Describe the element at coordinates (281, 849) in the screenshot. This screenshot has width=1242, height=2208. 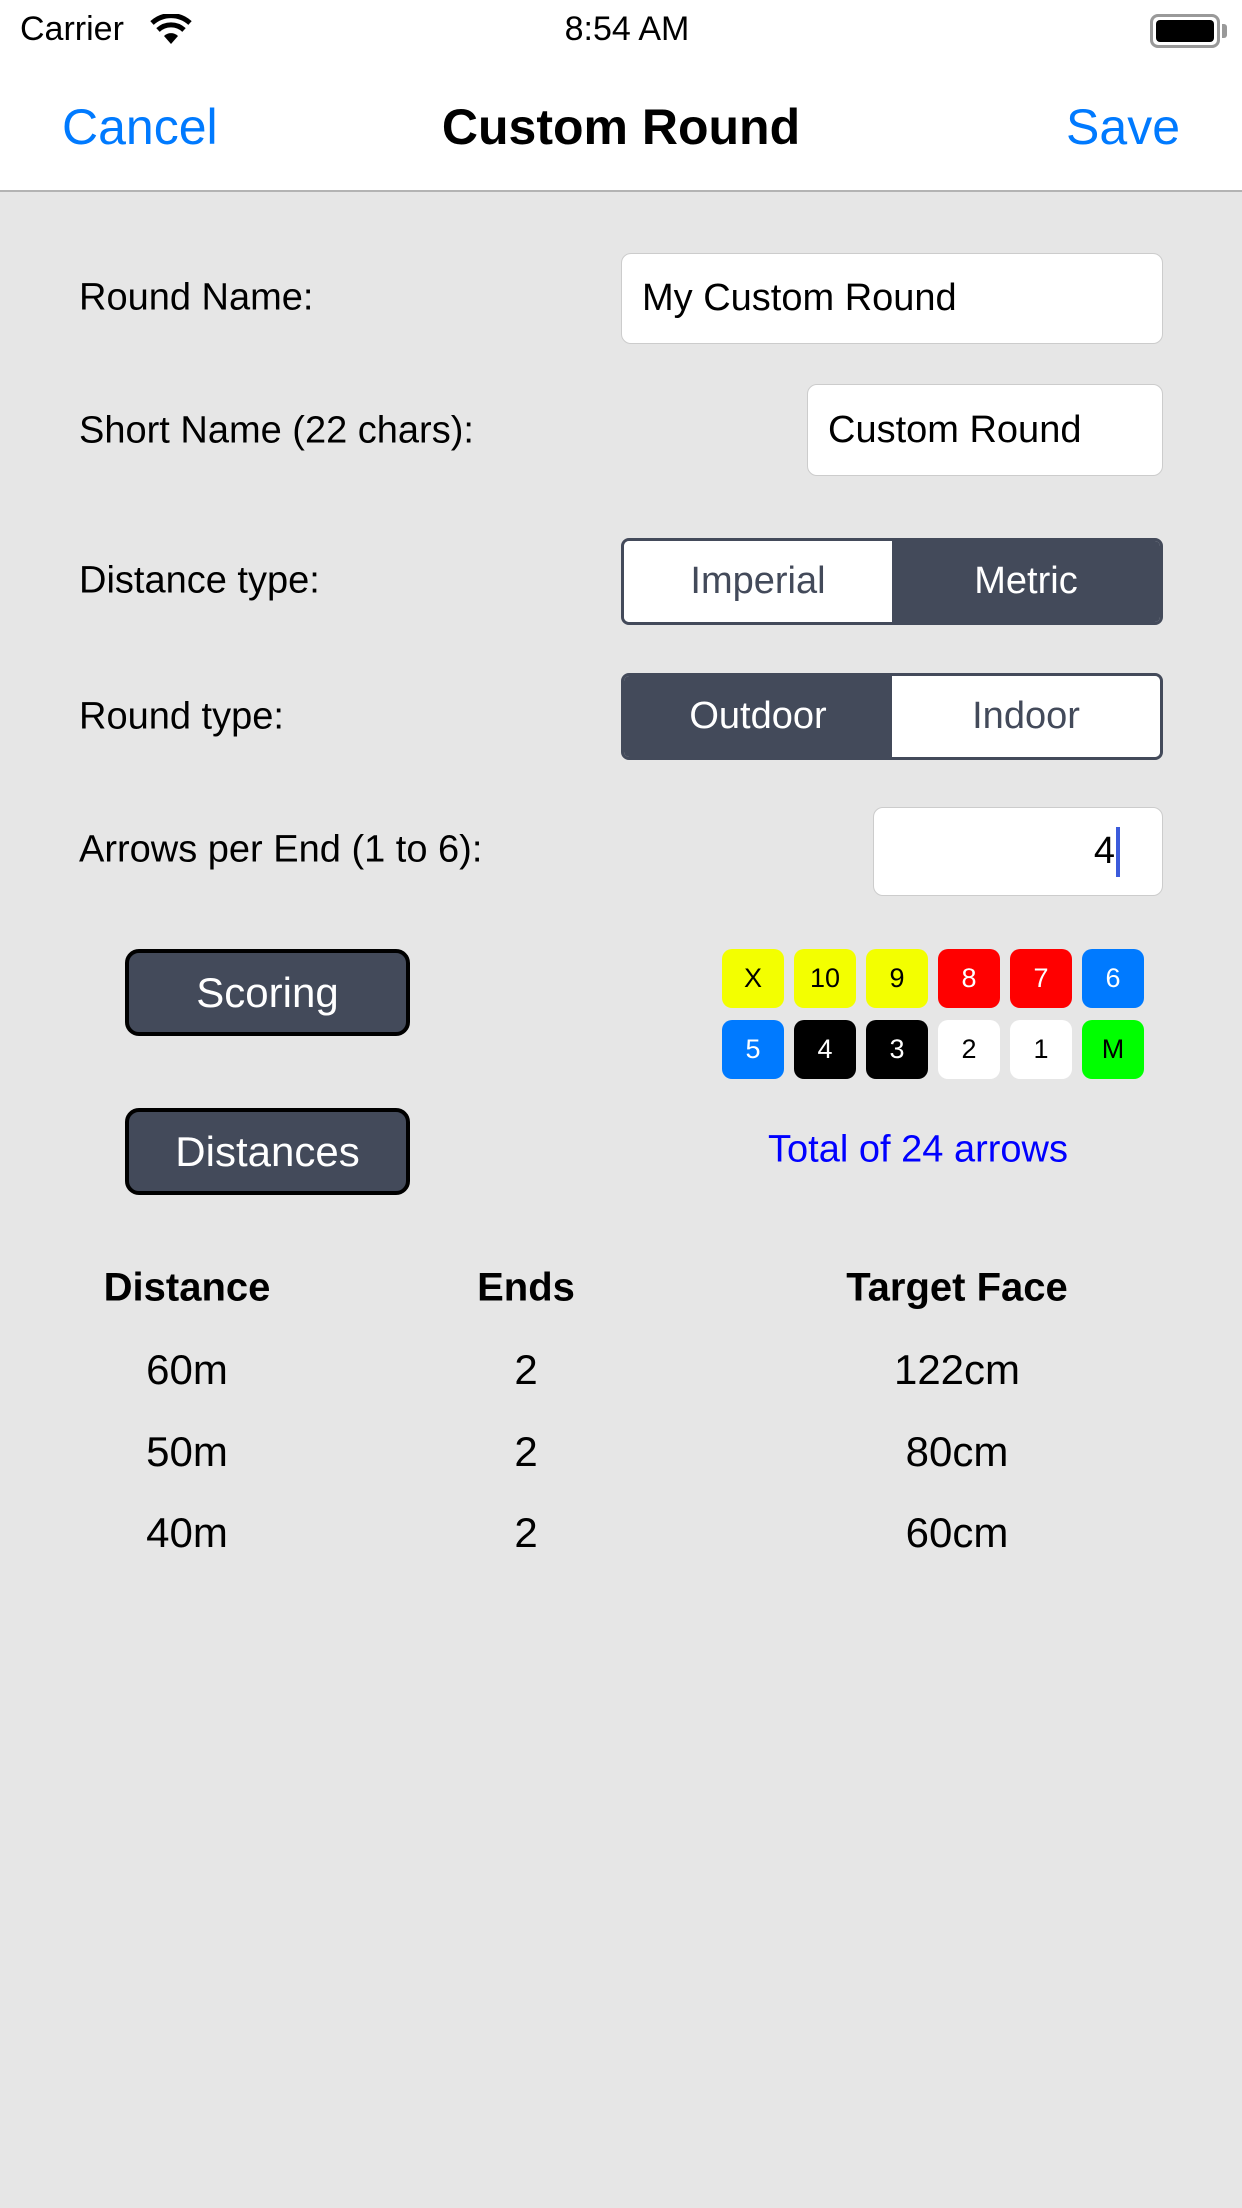
I see `arrows-per-end-label: Arrows per End (1 to 6):` at that location.